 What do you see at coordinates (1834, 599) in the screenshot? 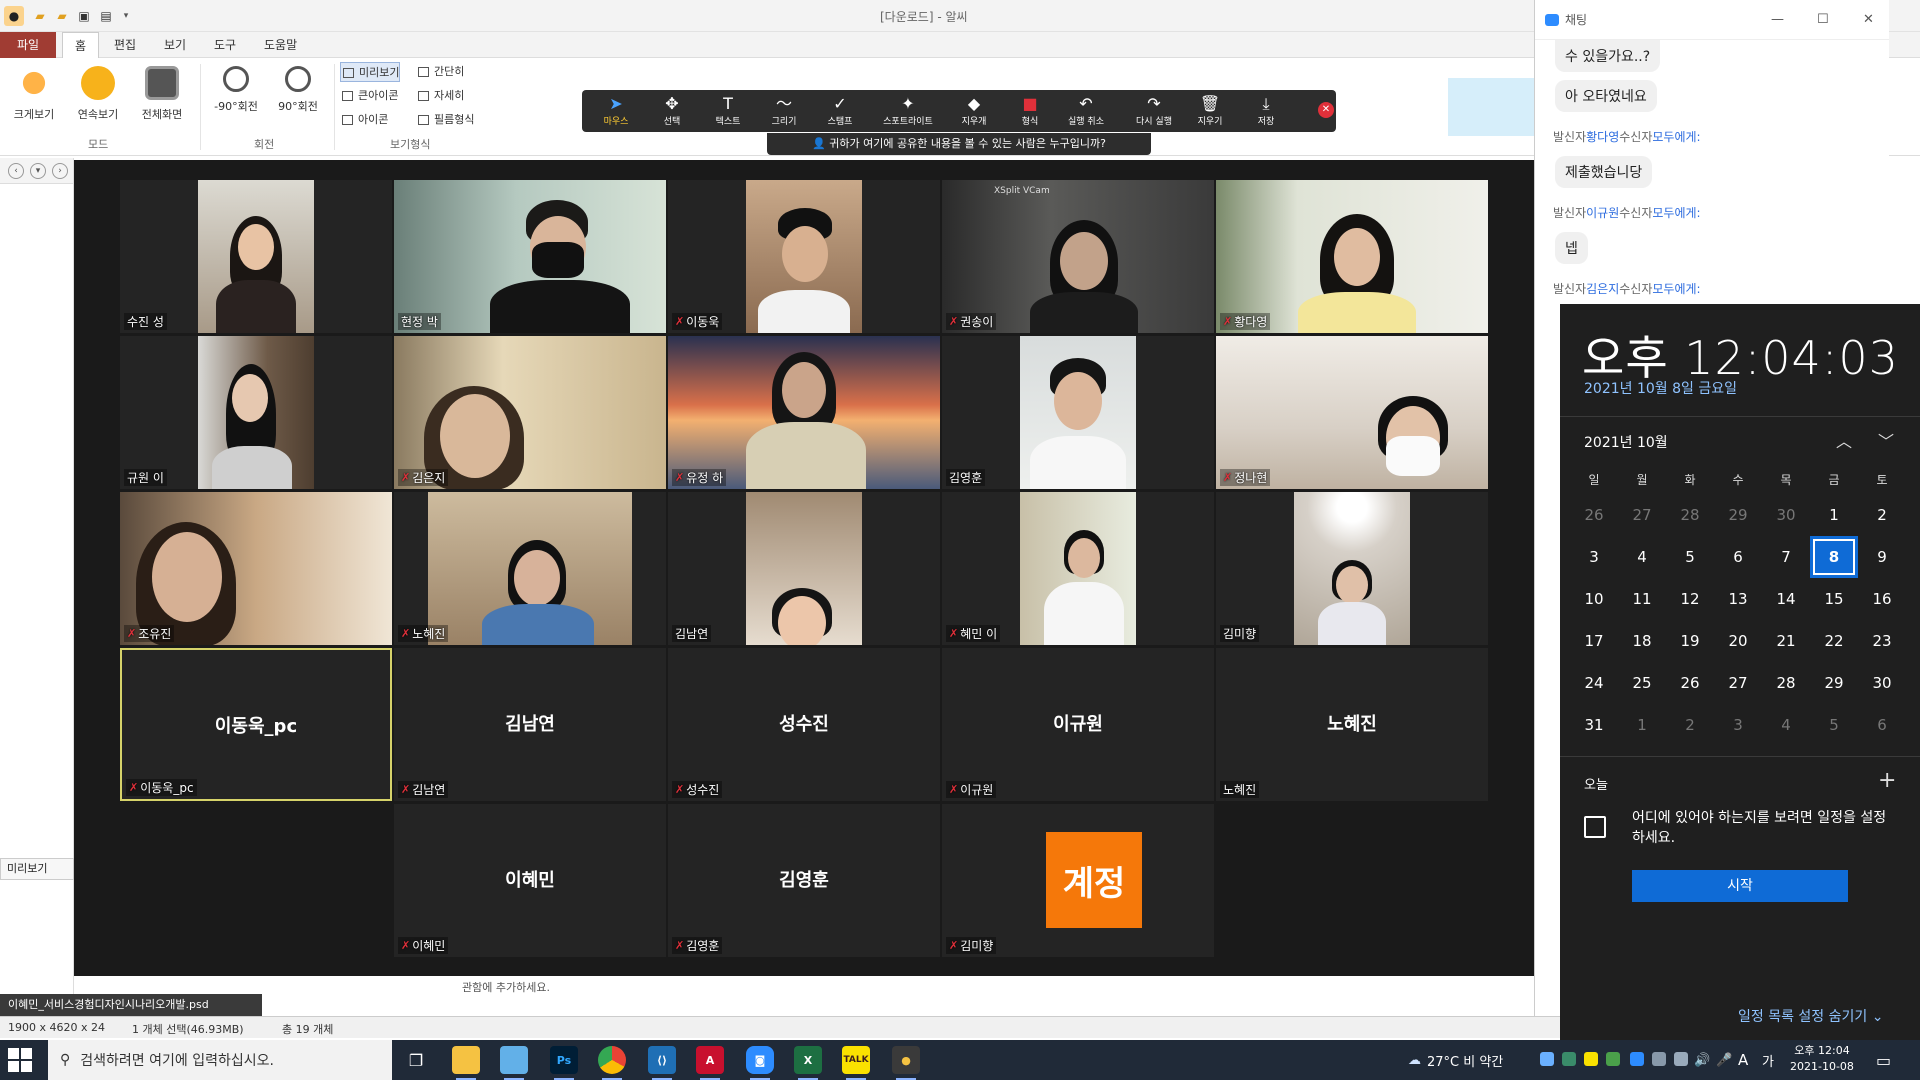
I see `calendar-day: 15` at bounding box center [1834, 599].